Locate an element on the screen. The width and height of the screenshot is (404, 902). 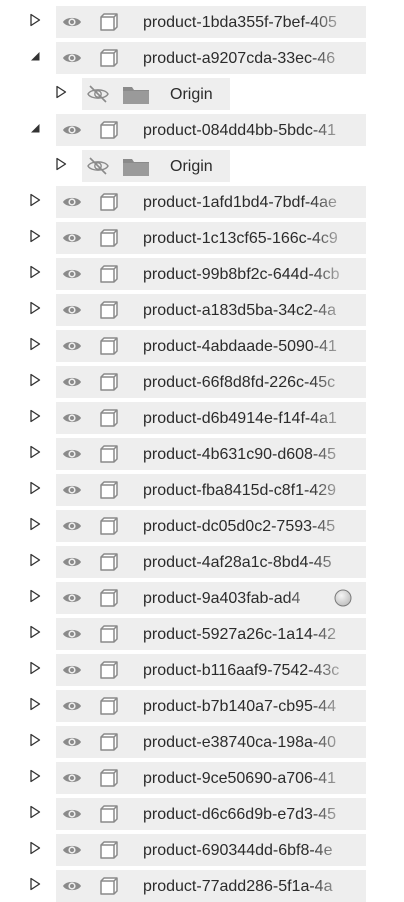
status-circle-icon is located at coordinates (343, 598).